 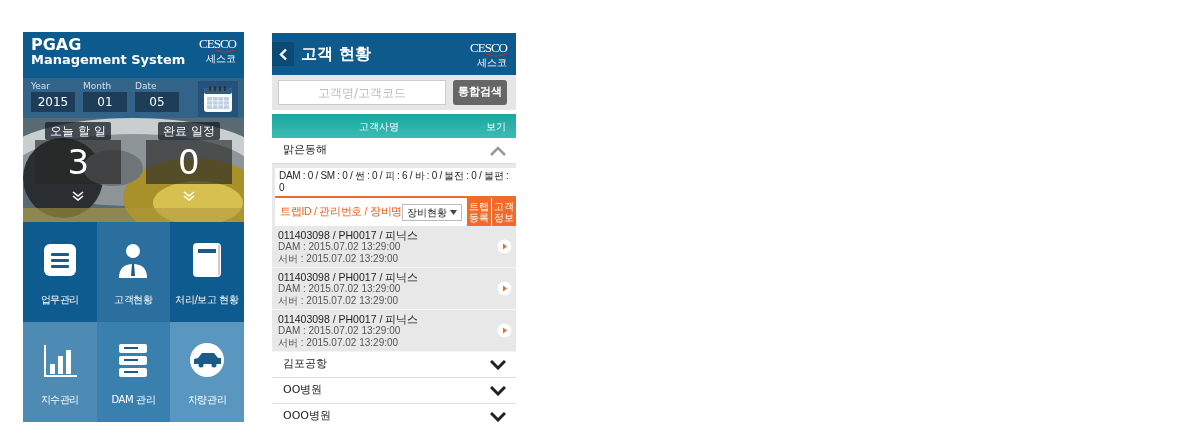 What do you see at coordinates (41, 86) in the screenshot?
I see `date-label: Year` at bounding box center [41, 86].